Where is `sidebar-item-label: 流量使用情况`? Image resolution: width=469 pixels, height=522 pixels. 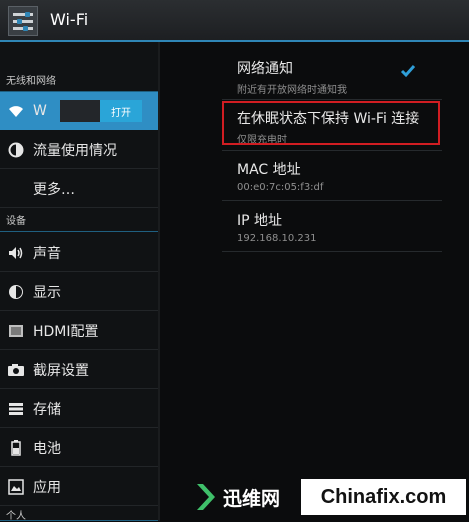
sidebar-item-label: 流量使用情况 is located at coordinates (75, 150).